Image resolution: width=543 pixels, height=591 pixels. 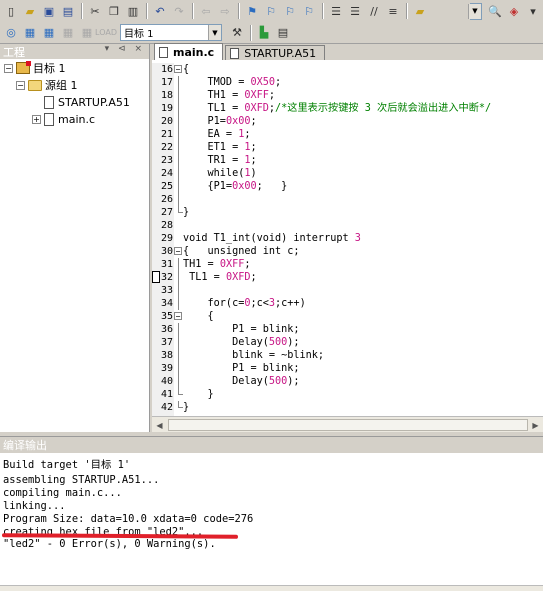 What do you see at coordinates (25, 445) in the screenshot?
I see `output-panel-title: 编译输出` at bounding box center [25, 445].